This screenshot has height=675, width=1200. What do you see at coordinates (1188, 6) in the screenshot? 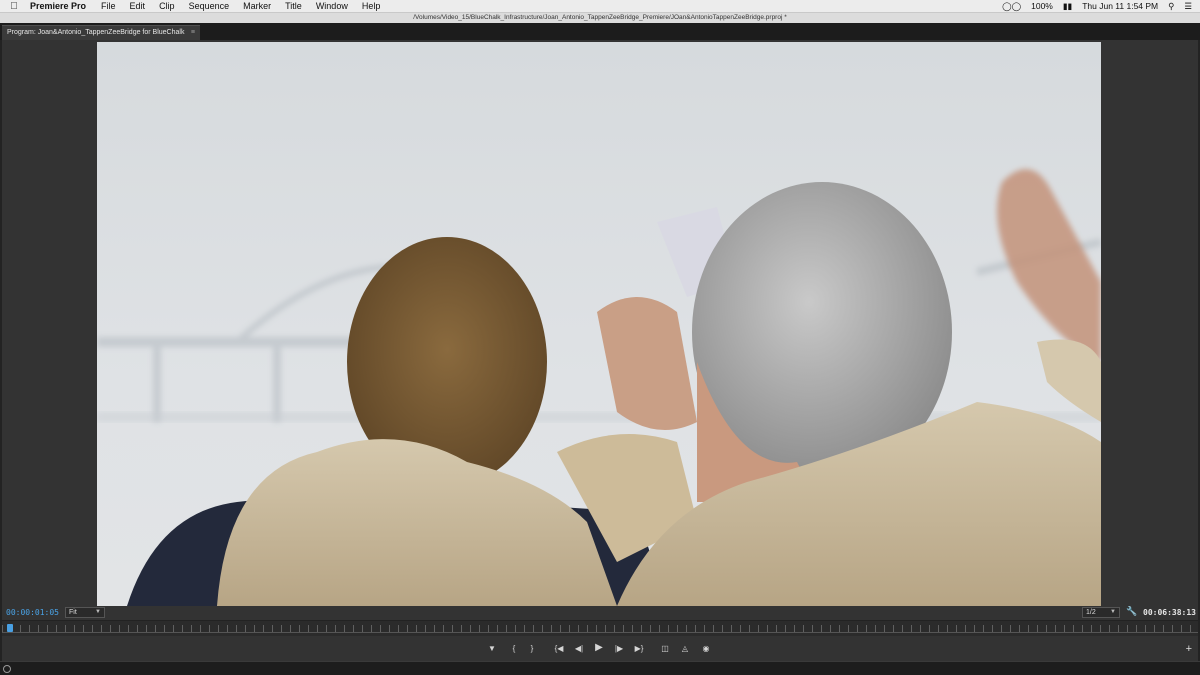
I see `list-icon: ☰` at bounding box center [1188, 6].